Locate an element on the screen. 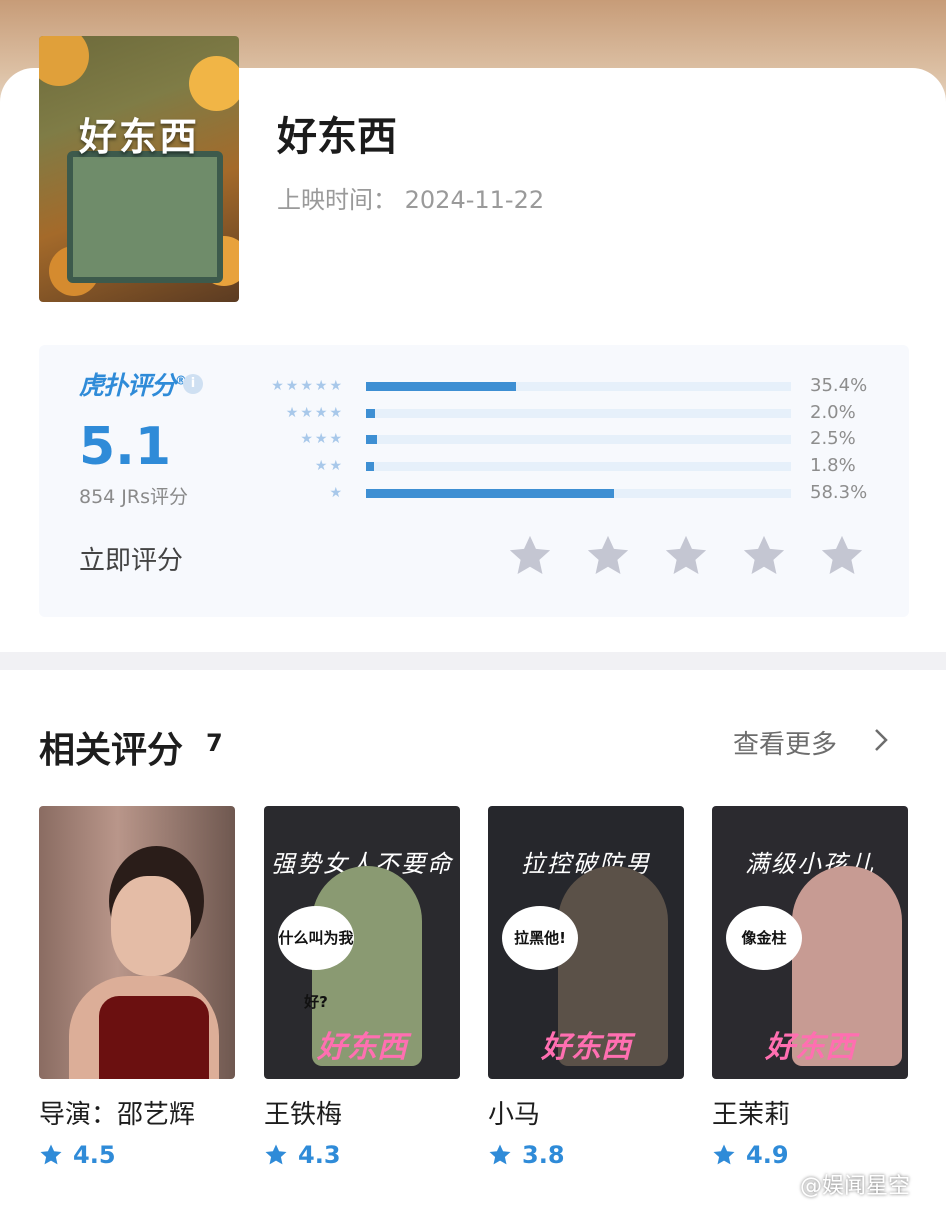 The image size is (946, 1207). distribution-percent: 2.0% is located at coordinates (833, 412).